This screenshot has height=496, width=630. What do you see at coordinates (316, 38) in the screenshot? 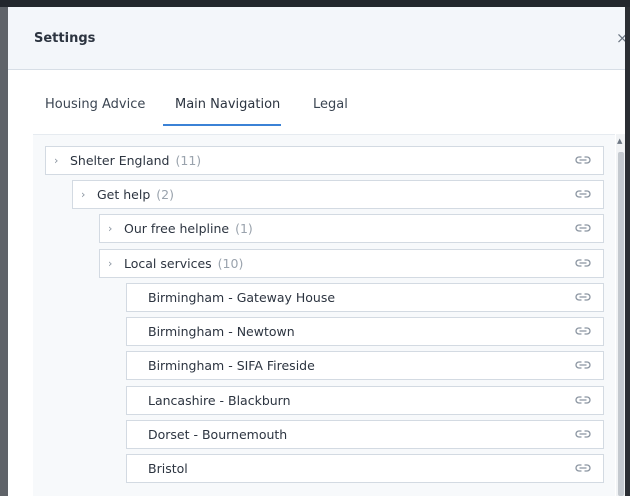
I see `modal-header: Settings ×` at bounding box center [316, 38].